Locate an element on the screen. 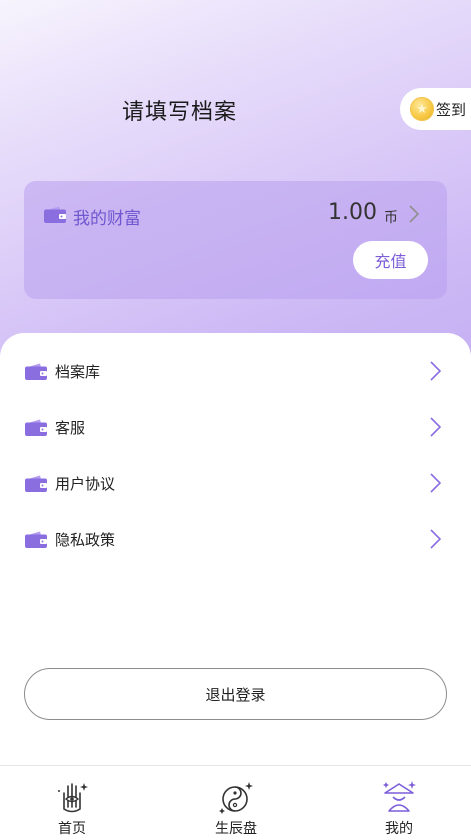 This screenshot has height=840, width=471. menu-item-label: 客服 is located at coordinates (70, 427).